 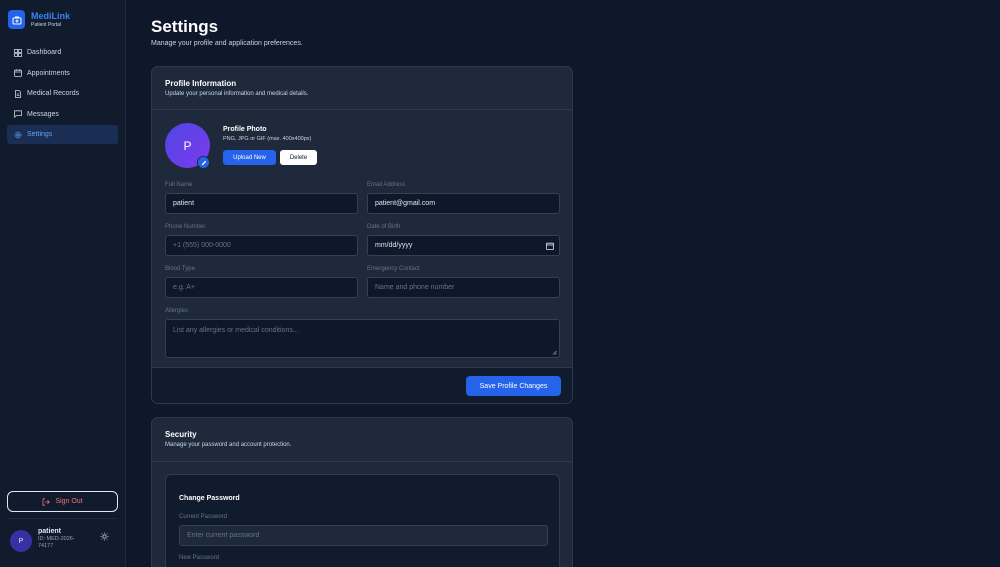 I want to click on dob-value: mm/dd/yyyy, so click(x=394, y=245).